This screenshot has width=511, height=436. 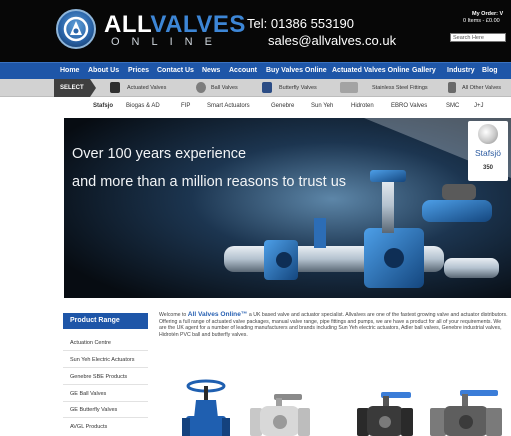 What do you see at coordinates (282, 106) in the screenshot?
I see `brand-link-genebre: Genebre` at bounding box center [282, 106].